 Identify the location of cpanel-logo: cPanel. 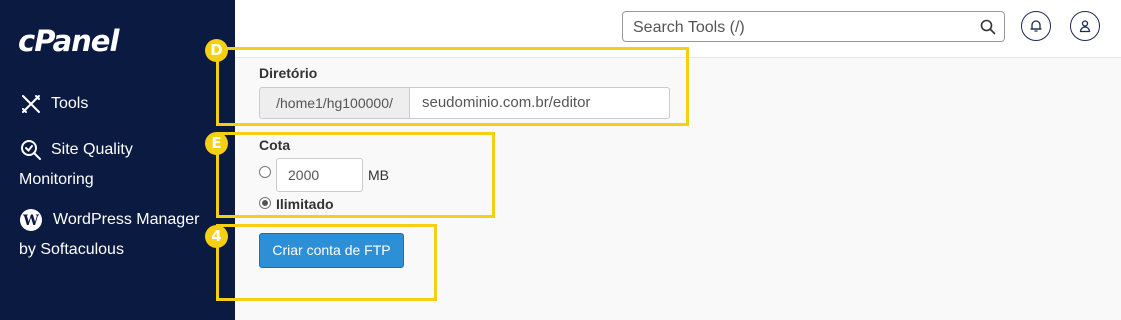
(68, 41).